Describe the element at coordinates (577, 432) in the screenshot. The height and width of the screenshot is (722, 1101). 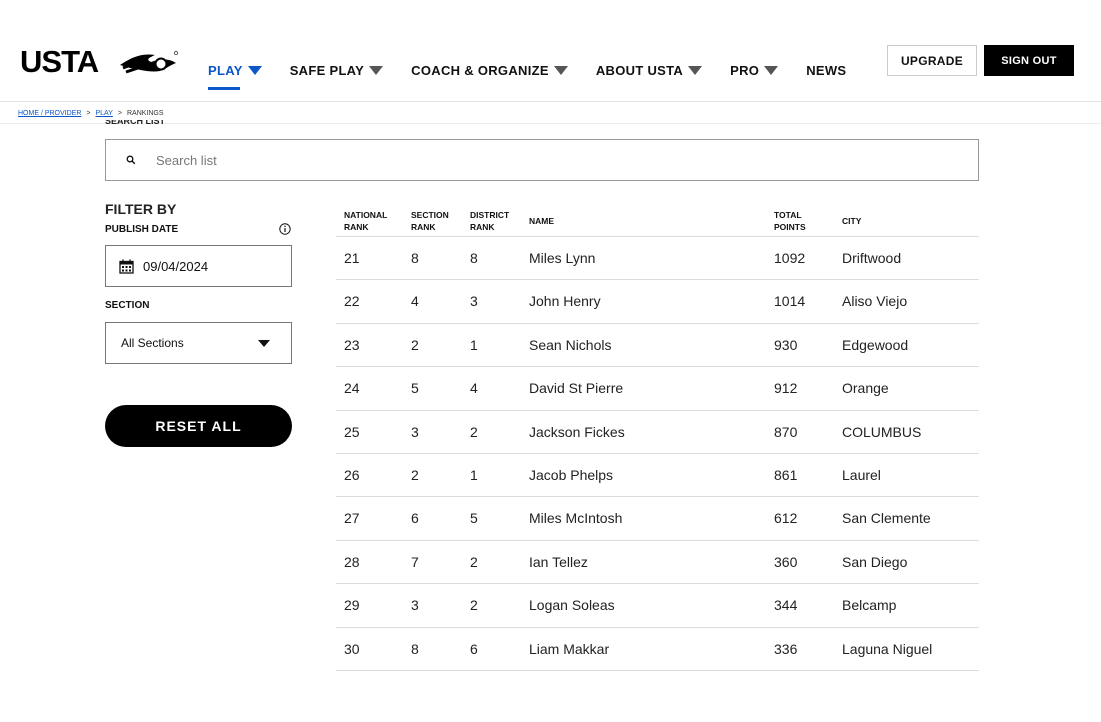
I see `player-name-cell: Jackson Fickes` at that location.